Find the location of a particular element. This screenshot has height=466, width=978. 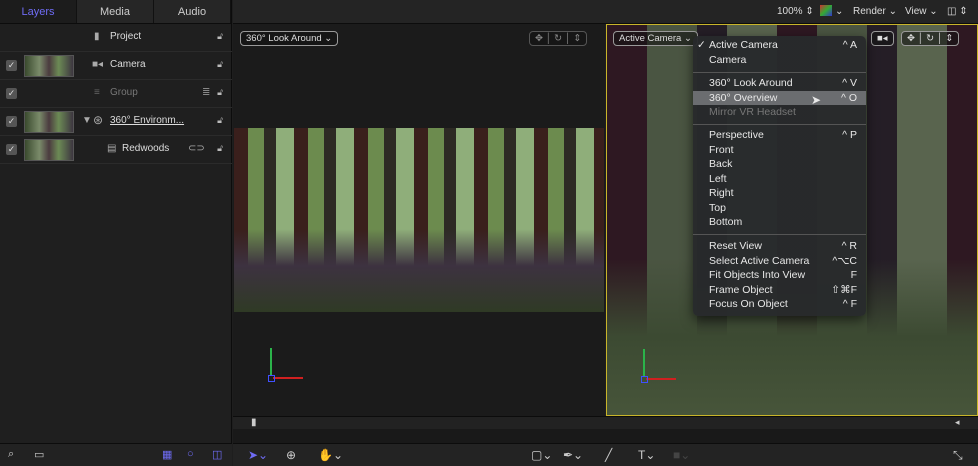

camera-popup: 360° Look Around ⌄ is located at coordinates (289, 38).